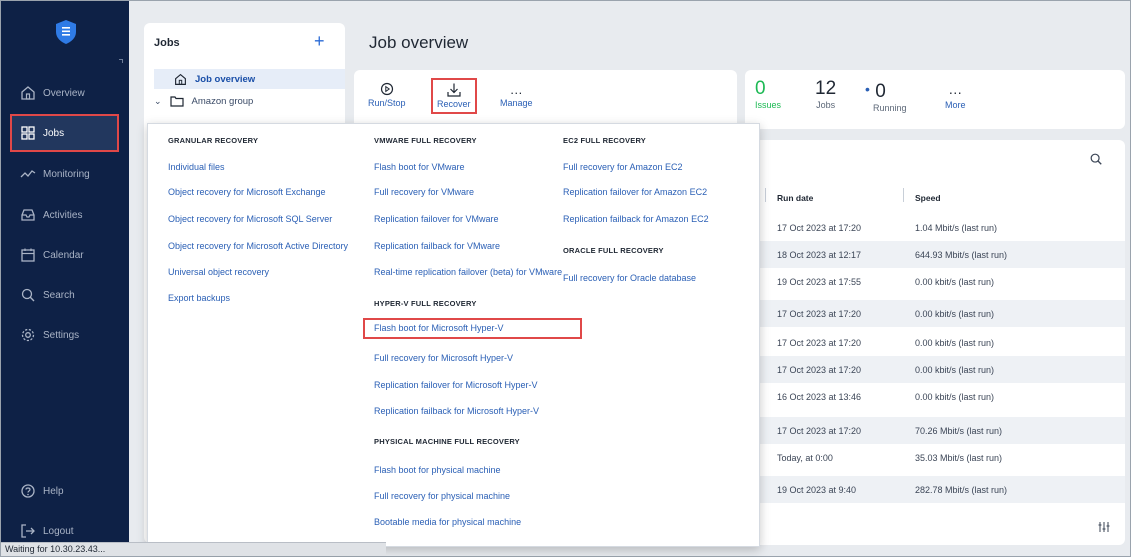 This screenshot has height=557, width=1131. What do you see at coordinates (199, 298) in the screenshot?
I see `menu-item-export-backups: Export backups` at bounding box center [199, 298].